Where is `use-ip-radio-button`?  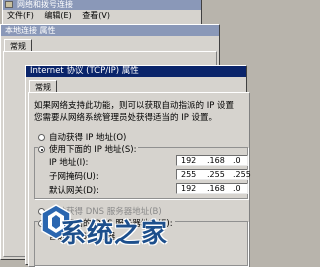
use-ip-radio-button is located at coordinates (41, 149).